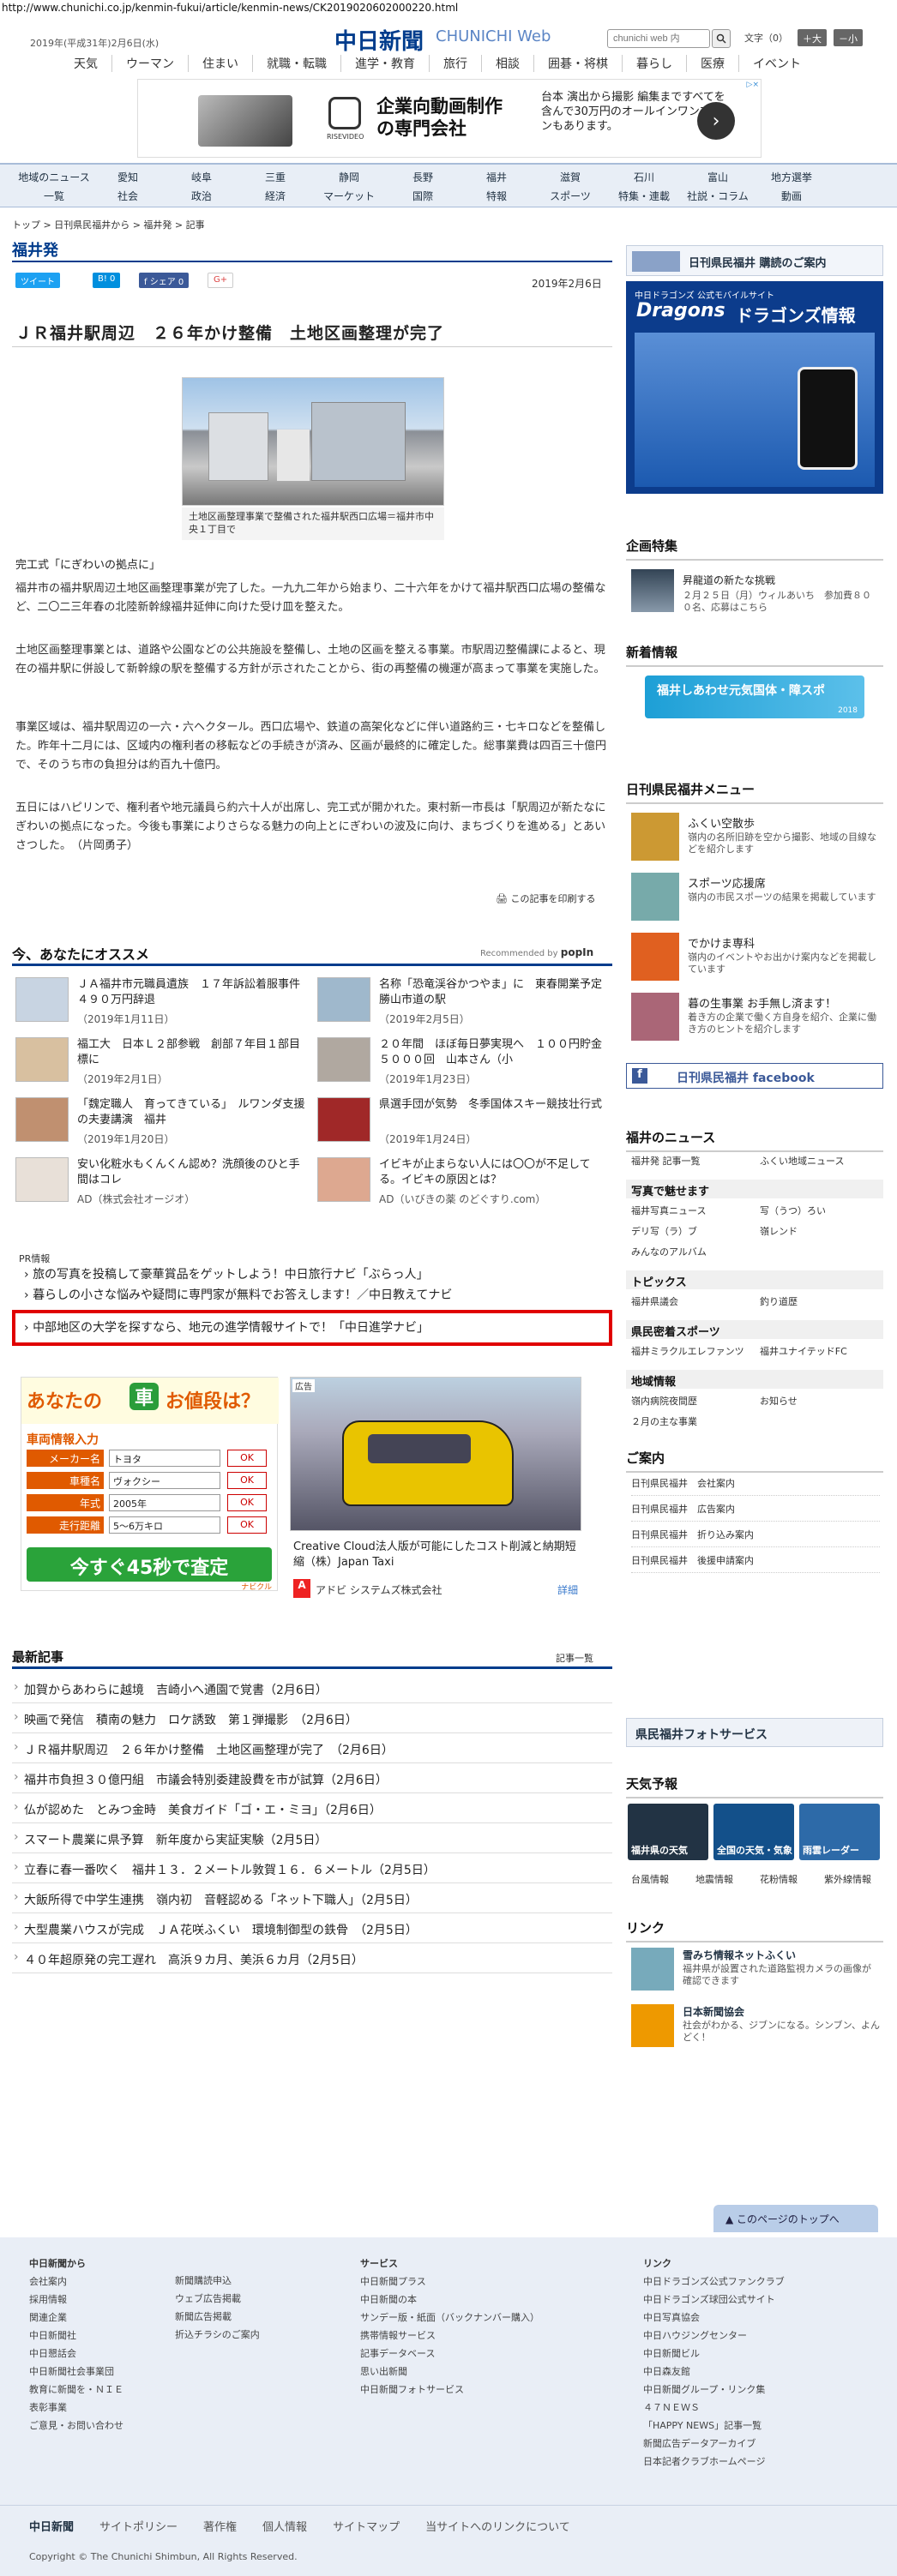  I want to click on guide-link: 日刊県民福井 会社案内, so click(756, 1486).